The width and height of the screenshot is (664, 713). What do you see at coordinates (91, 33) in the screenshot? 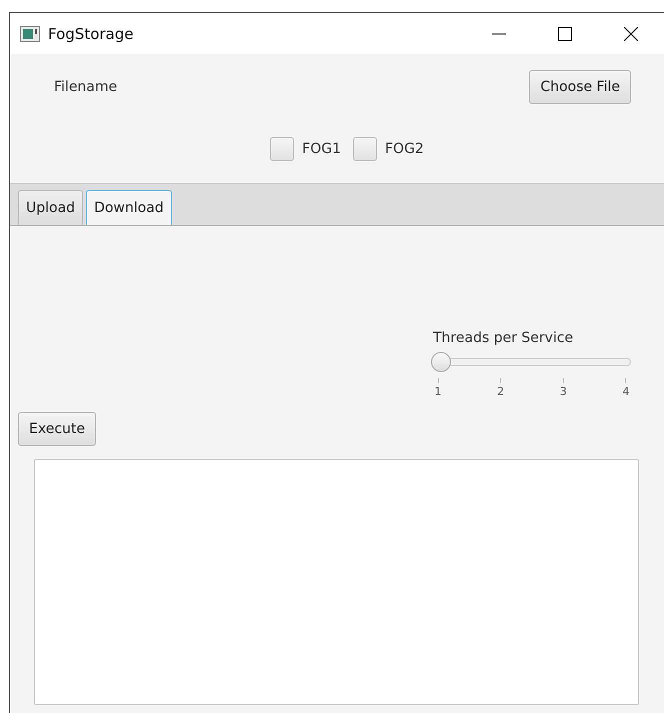
I see `window-title: FogStorage` at bounding box center [91, 33].